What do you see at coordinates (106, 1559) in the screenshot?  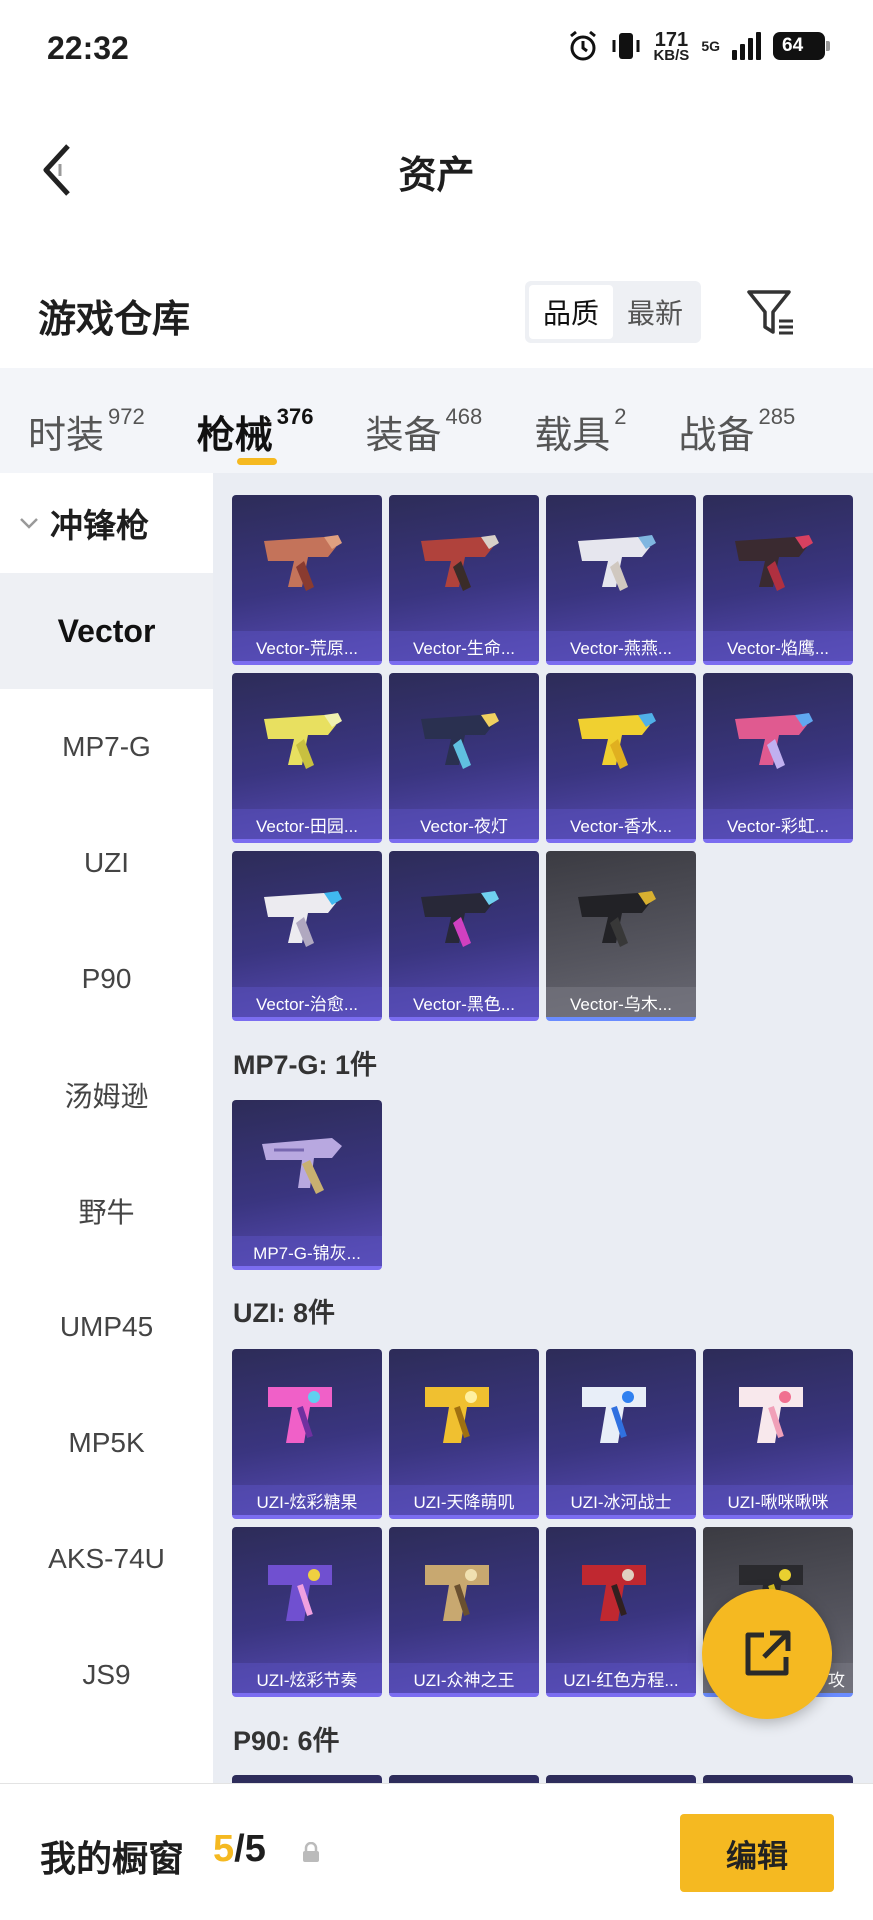 I see `sidebar-item-aks74u: AKS-74U` at bounding box center [106, 1559].